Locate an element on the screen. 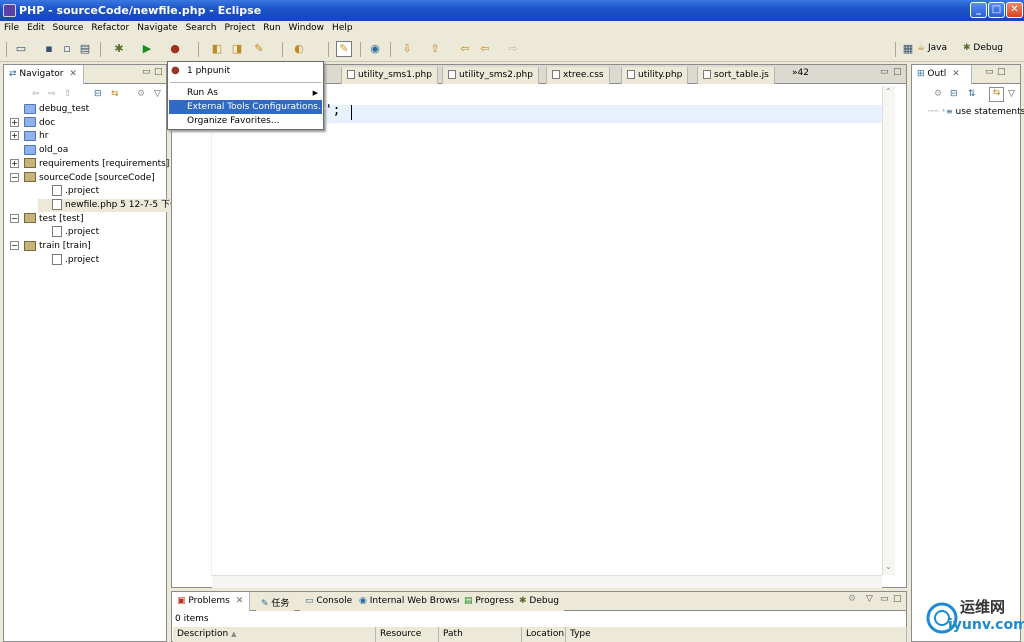 The width and height of the screenshot is (1024, 642). tree-item: − sourceCode [sourceCode] is located at coordinates (82, 178).